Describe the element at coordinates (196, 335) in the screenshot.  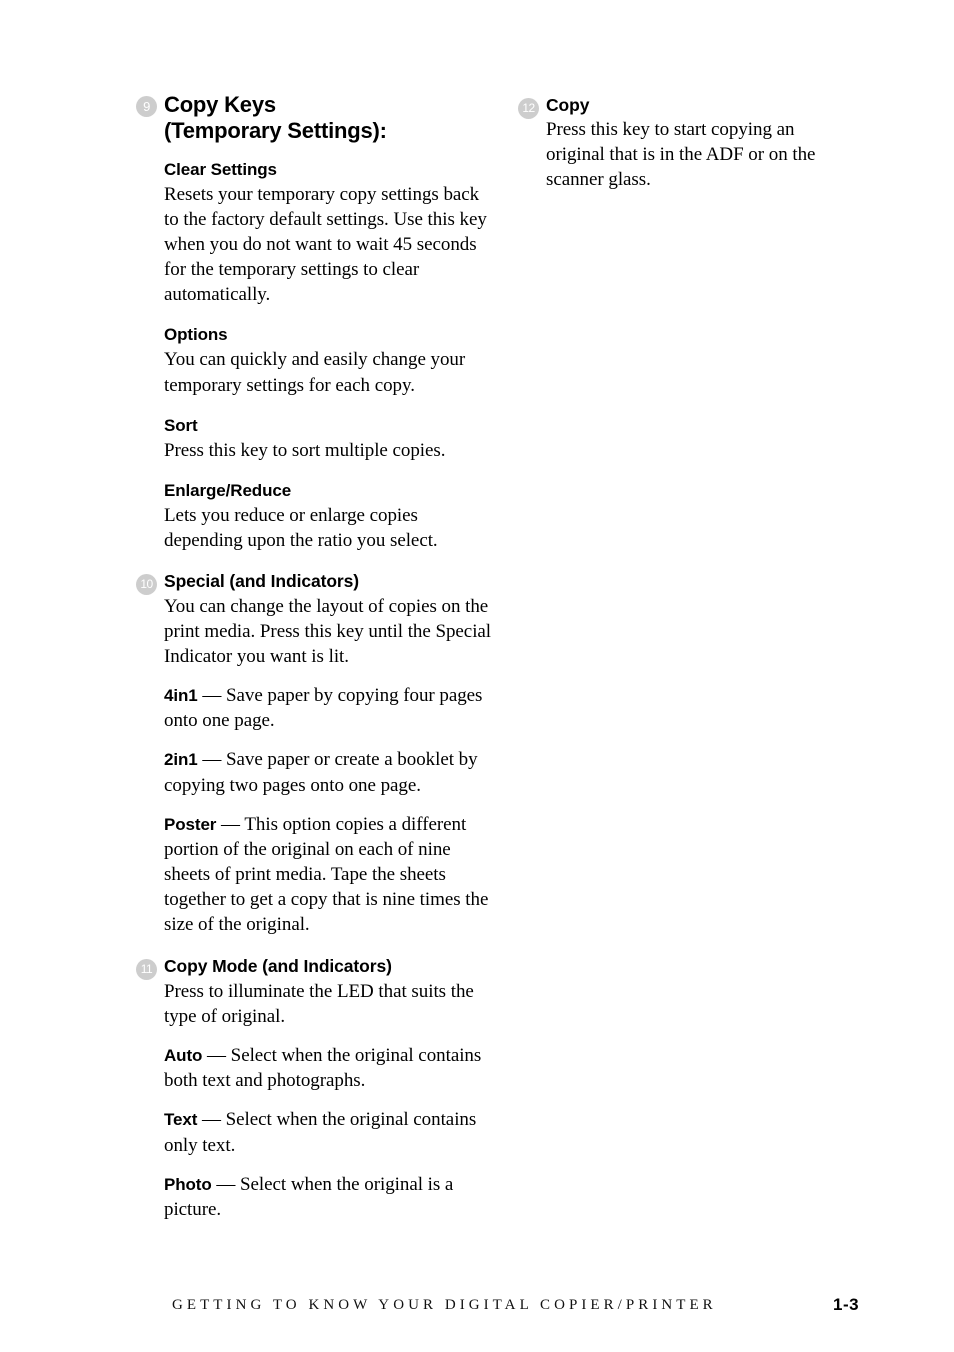
I see `subsection-heading: Options` at that location.